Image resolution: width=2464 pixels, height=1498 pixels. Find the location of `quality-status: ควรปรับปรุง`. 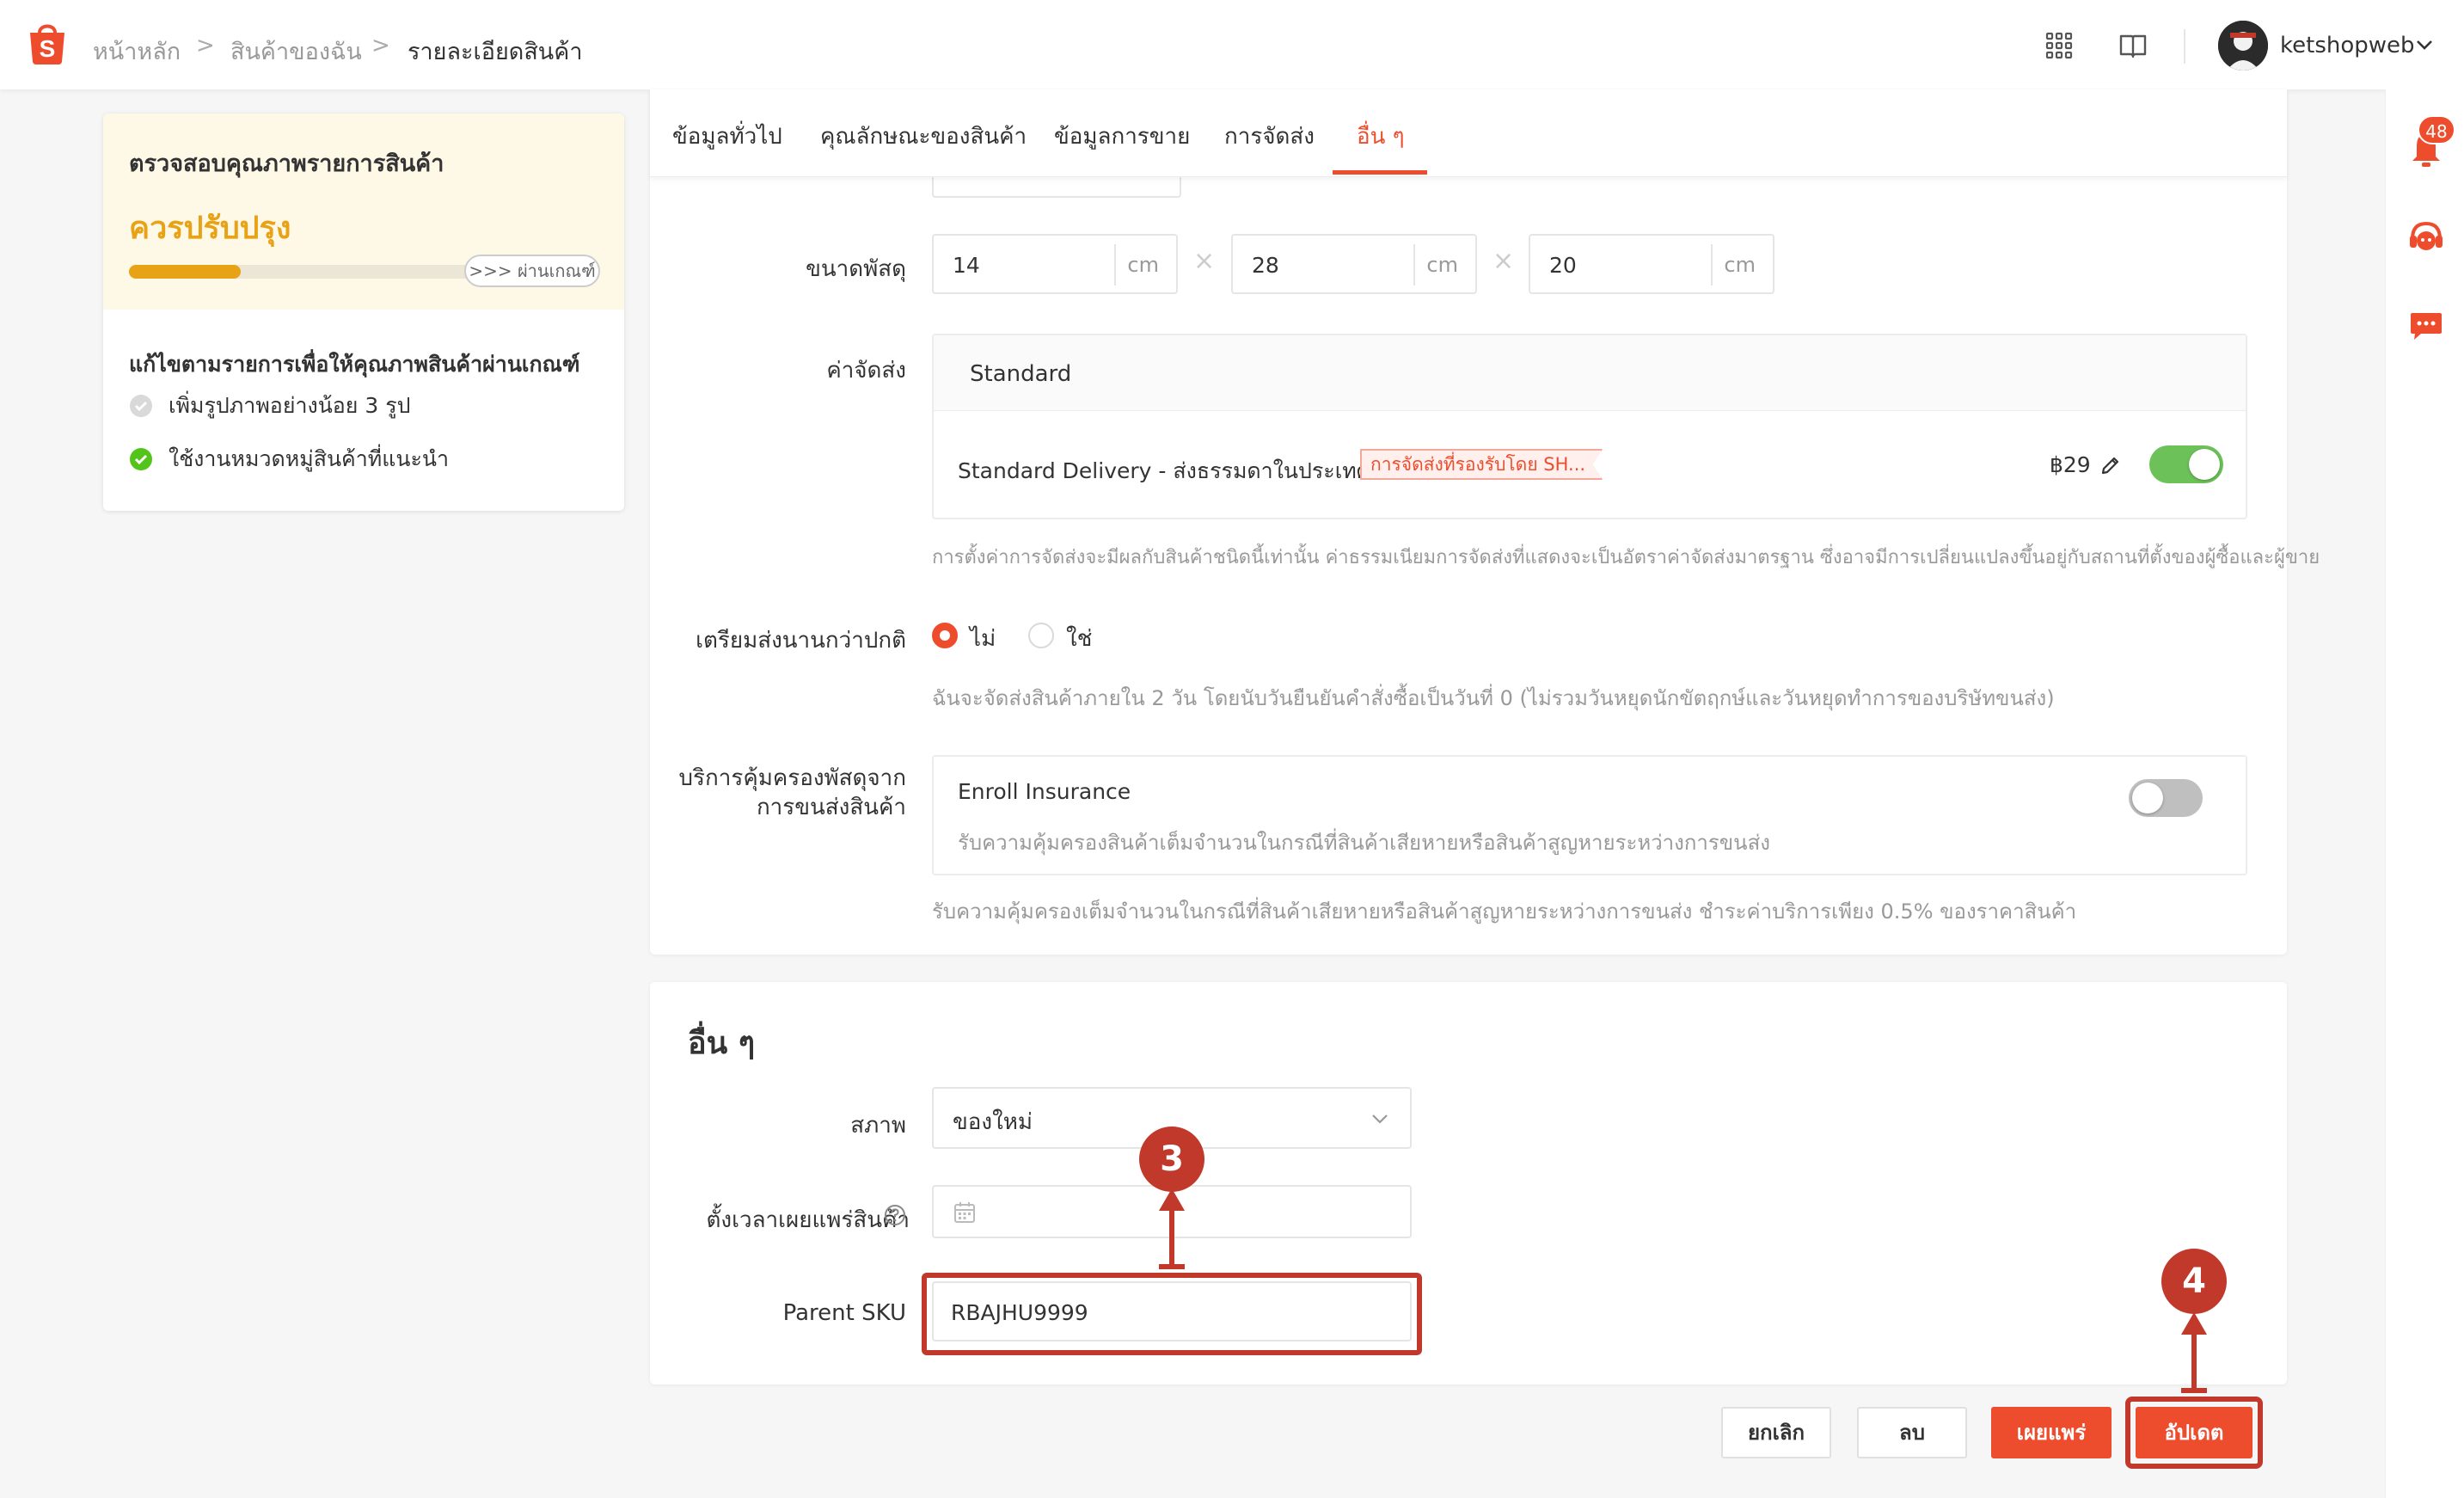

quality-status: ควรปรับปรุง is located at coordinates (210, 228).